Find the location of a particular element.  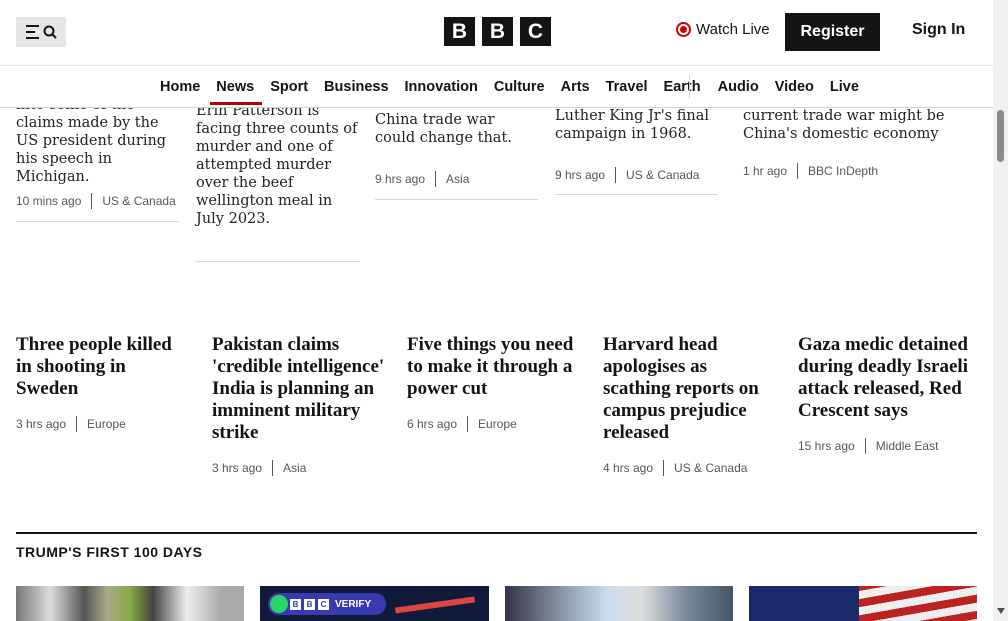

watch-live-link: Watch Live is located at coordinates (723, 29).